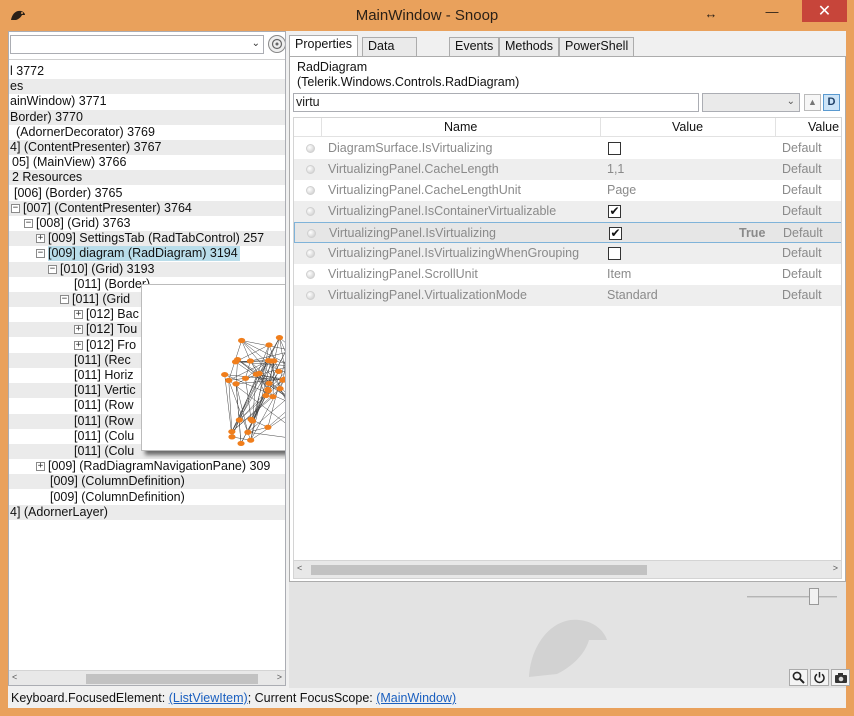 The width and height of the screenshot is (854, 716). What do you see at coordinates (147, 117) in the screenshot?
I see `tree-item: Border) 3770` at bounding box center [147, 117].